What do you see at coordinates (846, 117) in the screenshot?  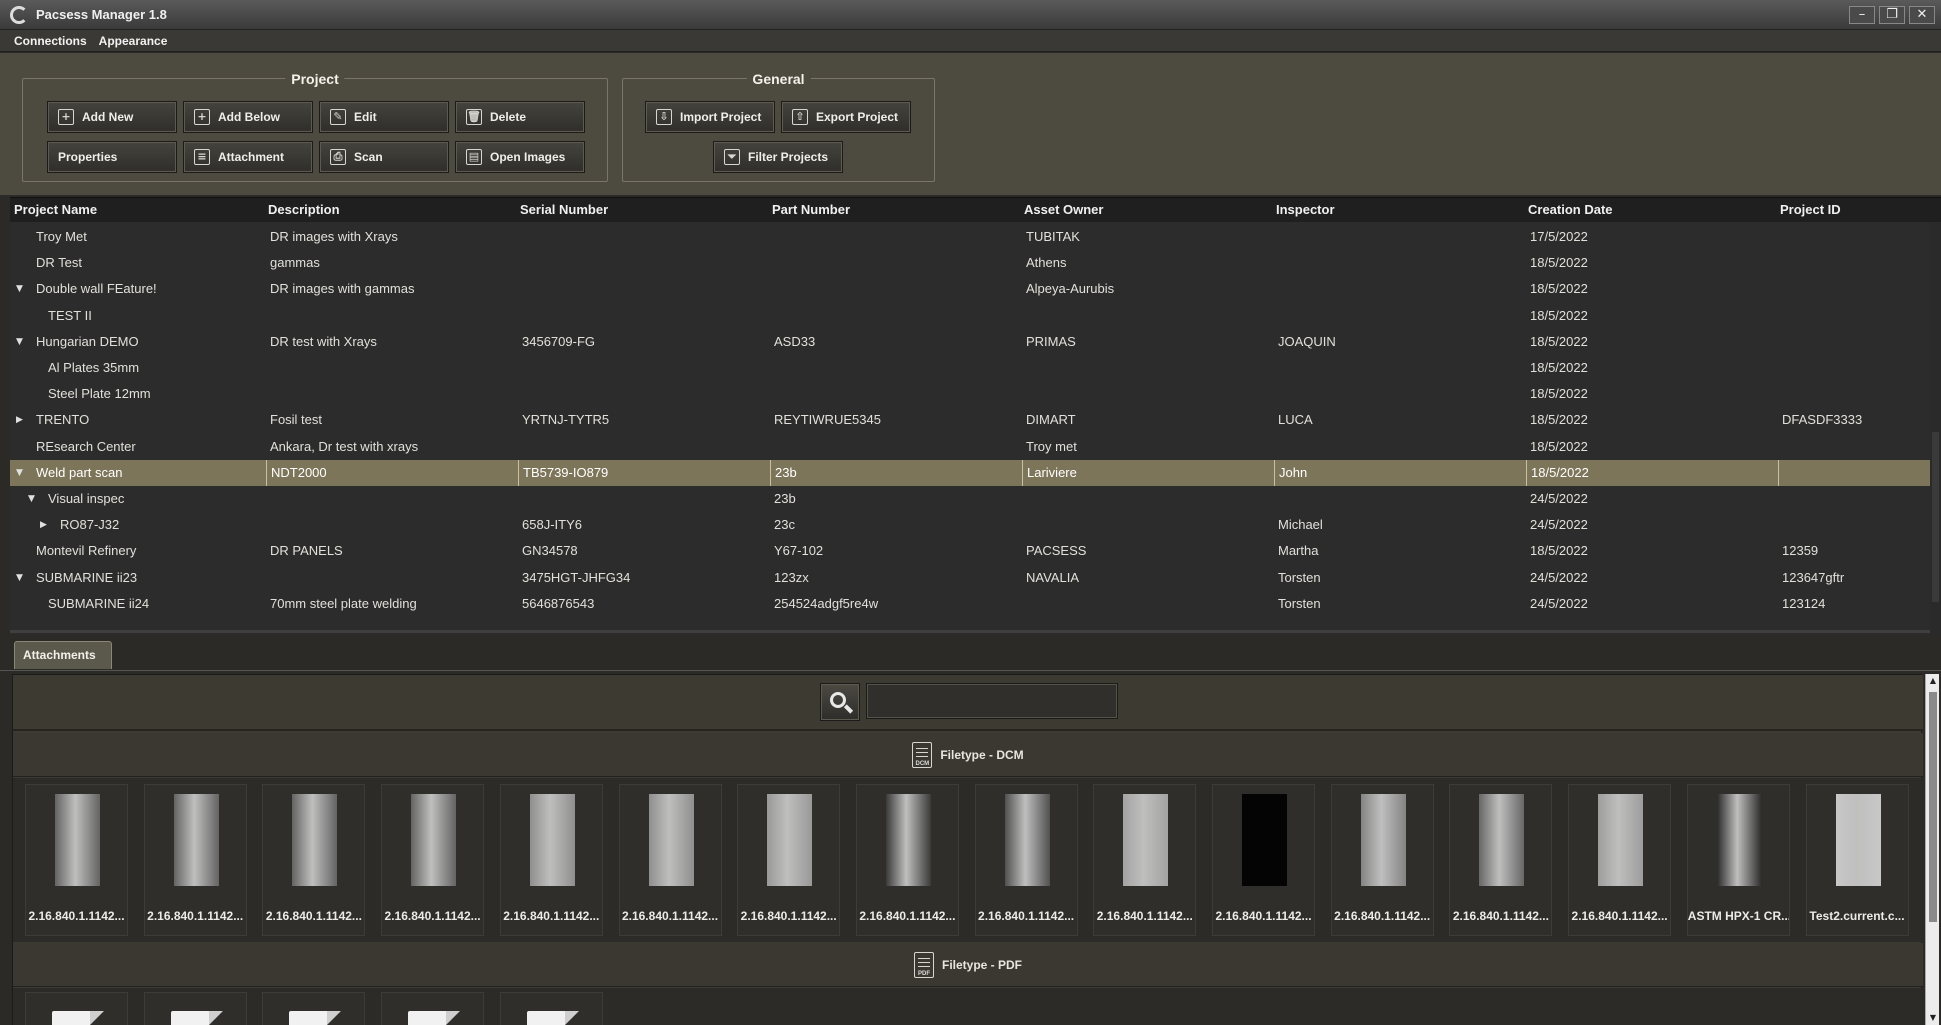 I see `export-project-button: ⇧ Export Project` at bounding box center [846, 117].